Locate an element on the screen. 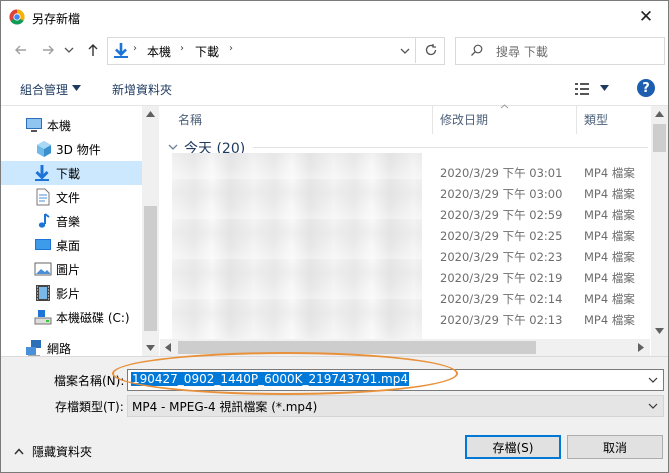 The image size is (669, 473). row-date: 2020/3/29 下午 02:14 is located at coordinates (501, 299).